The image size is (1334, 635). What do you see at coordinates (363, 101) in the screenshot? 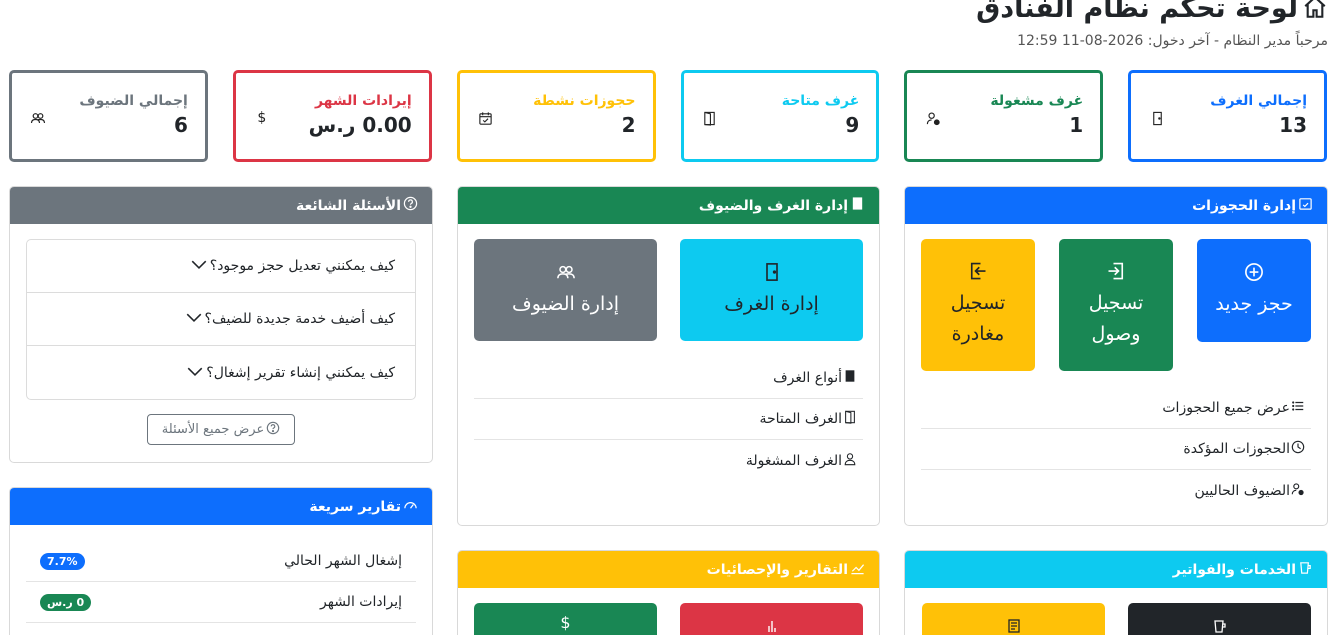
I see `stat-label: إيرادات الشهر` at bounding box center [363, 101].